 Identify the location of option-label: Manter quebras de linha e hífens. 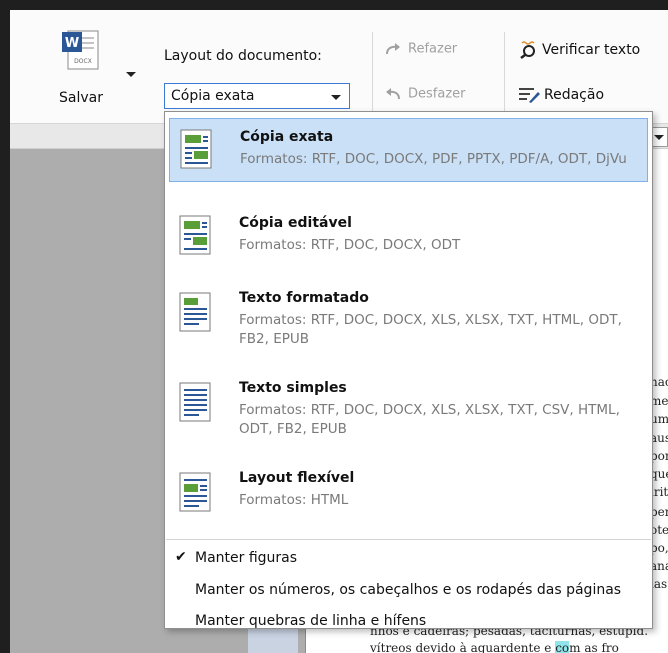
(311, 621).